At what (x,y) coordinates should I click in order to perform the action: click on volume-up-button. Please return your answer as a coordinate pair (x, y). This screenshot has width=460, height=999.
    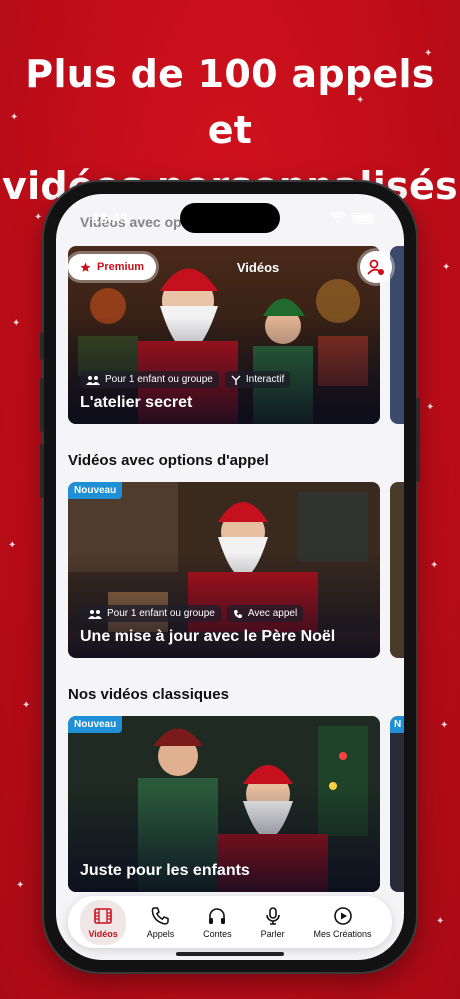
    Looking at the image, I should click on (42, 405).